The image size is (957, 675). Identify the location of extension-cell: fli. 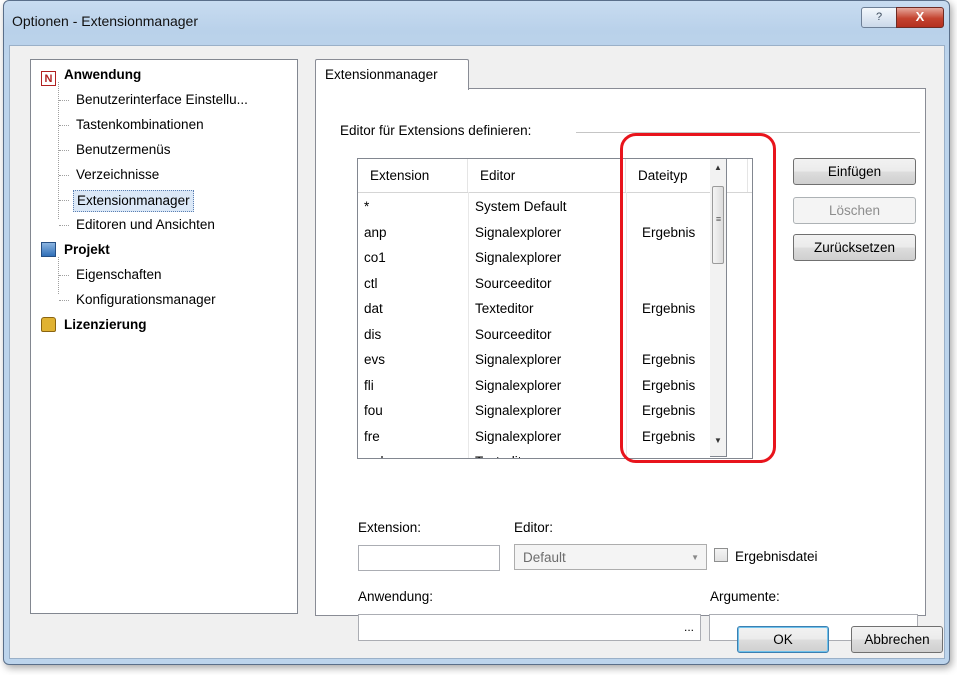
(369, 385).